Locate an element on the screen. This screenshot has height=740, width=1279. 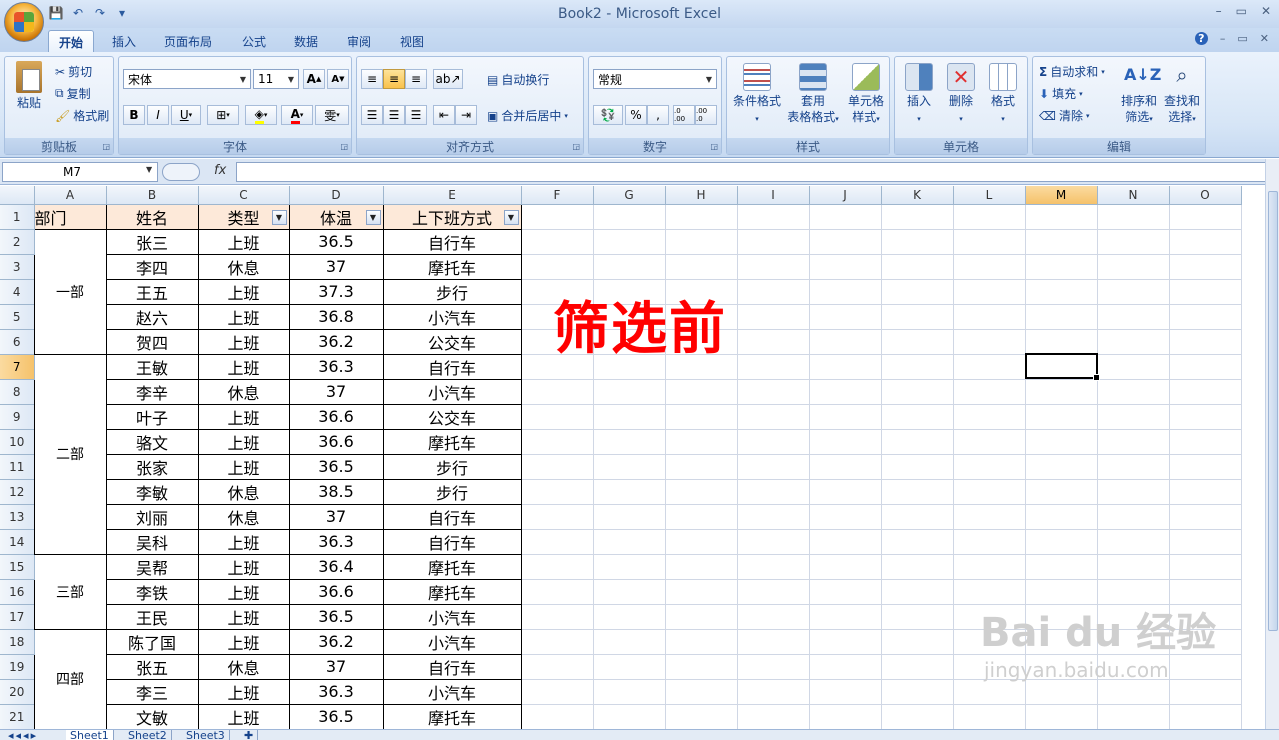
commute-cell: 步行 is located at coordinates (452, 291).